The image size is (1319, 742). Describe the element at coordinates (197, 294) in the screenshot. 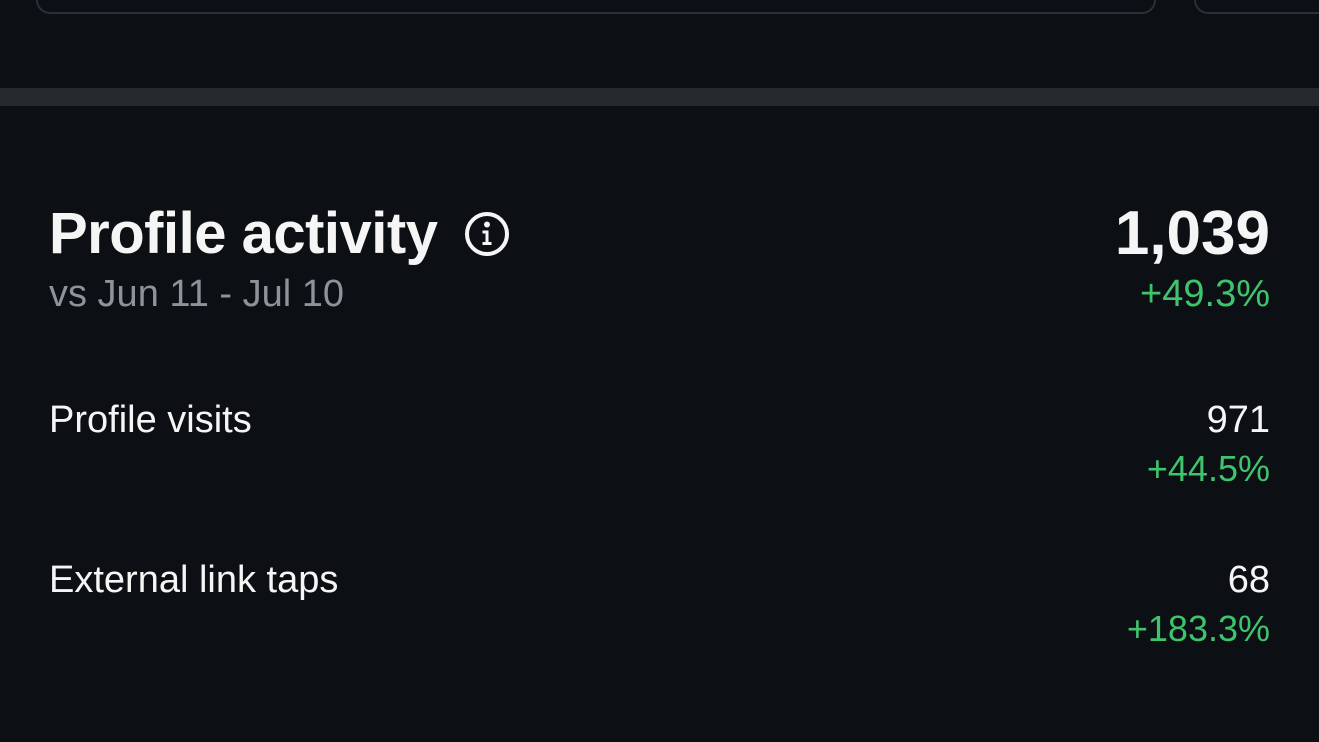

I see `comparison-period: vs Jun 11 - Jul 10` at that location.